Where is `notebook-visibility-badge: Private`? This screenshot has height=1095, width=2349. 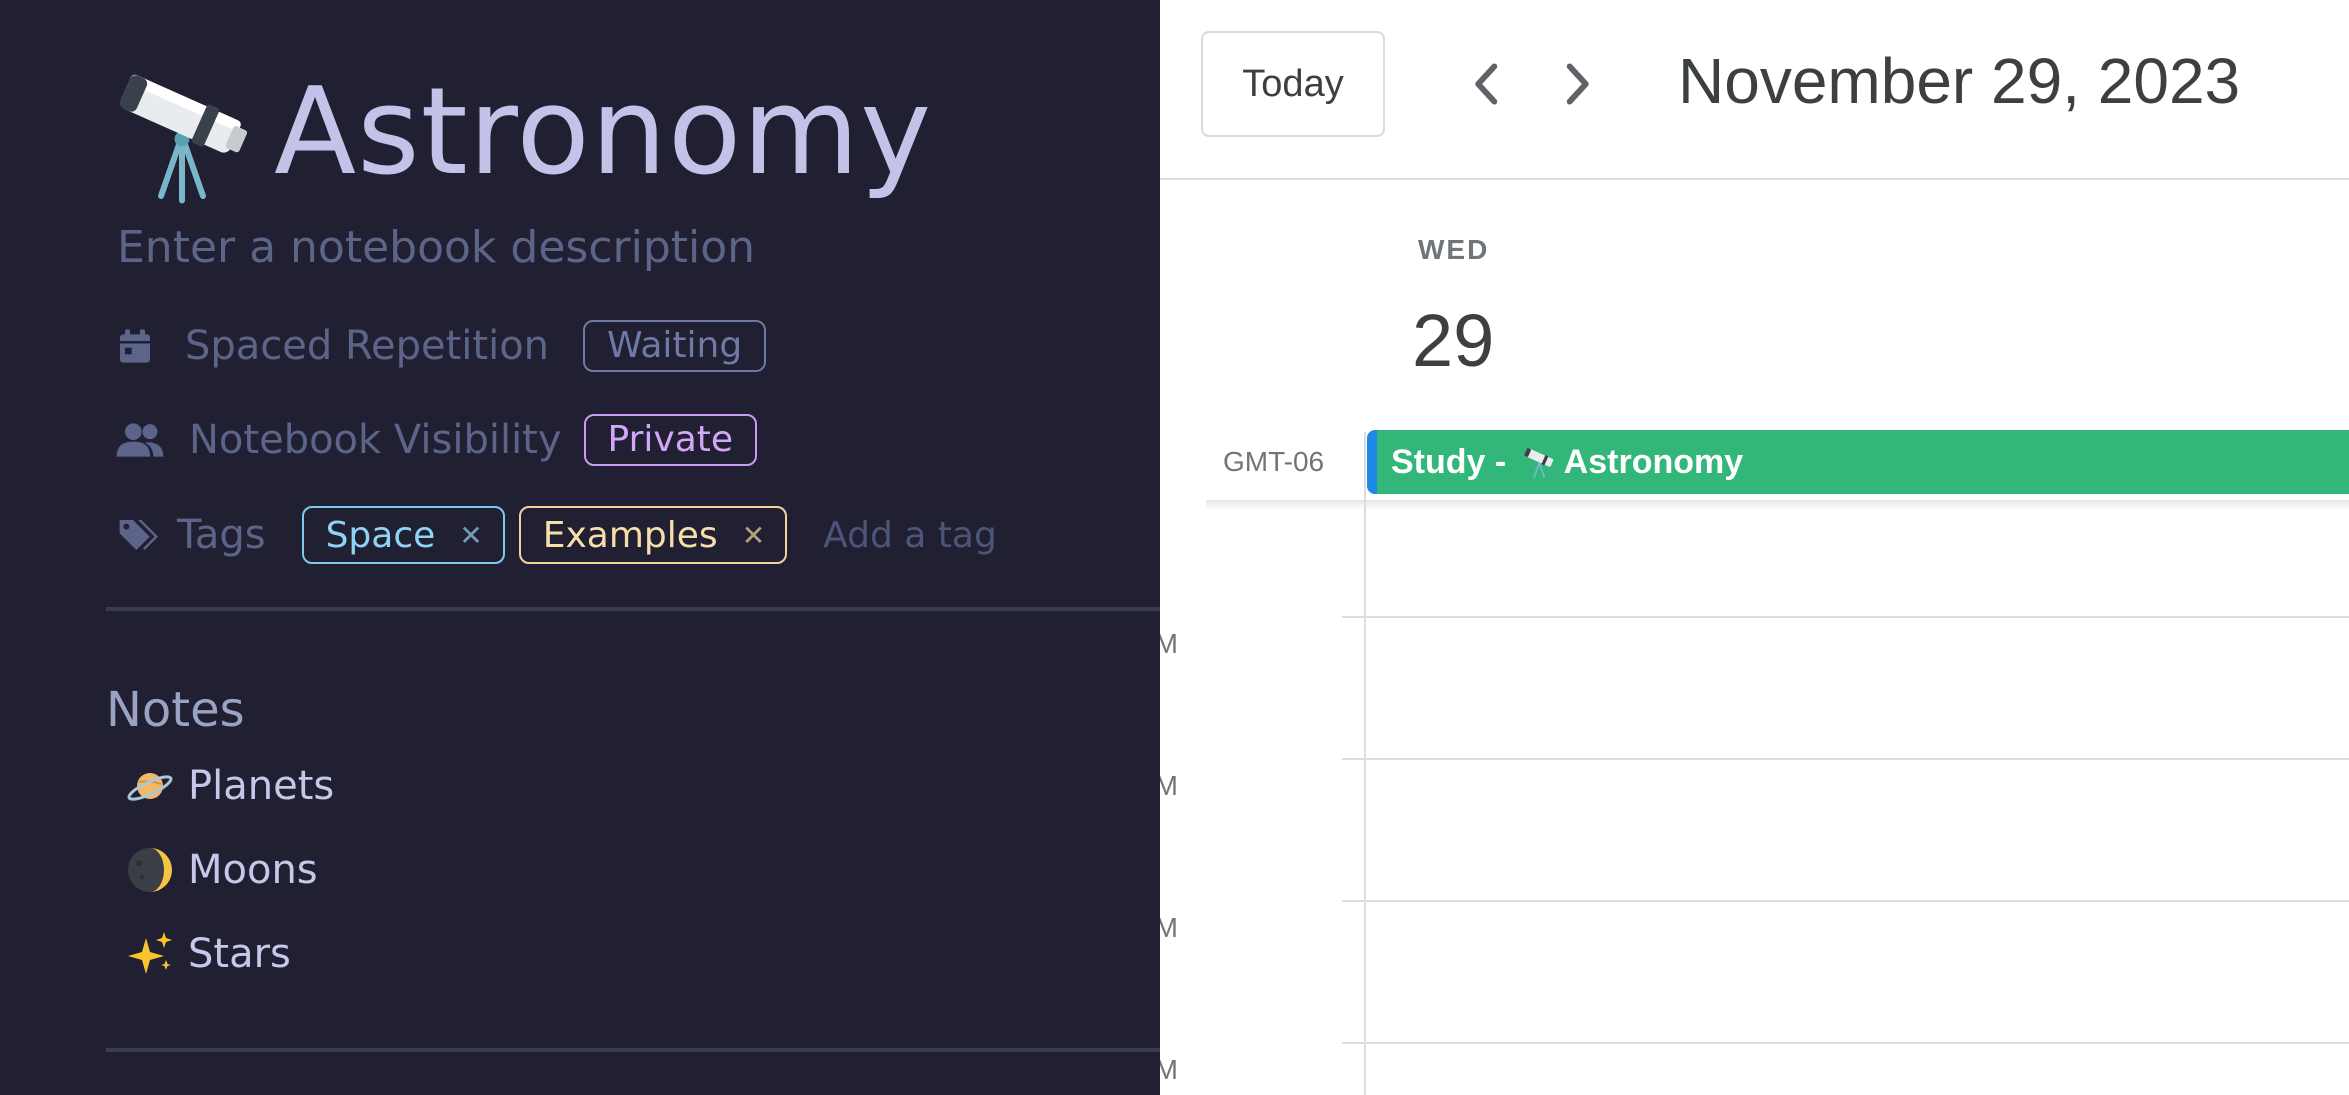 notebook-visibility-badge: Private is located at coordinates (670, 440).